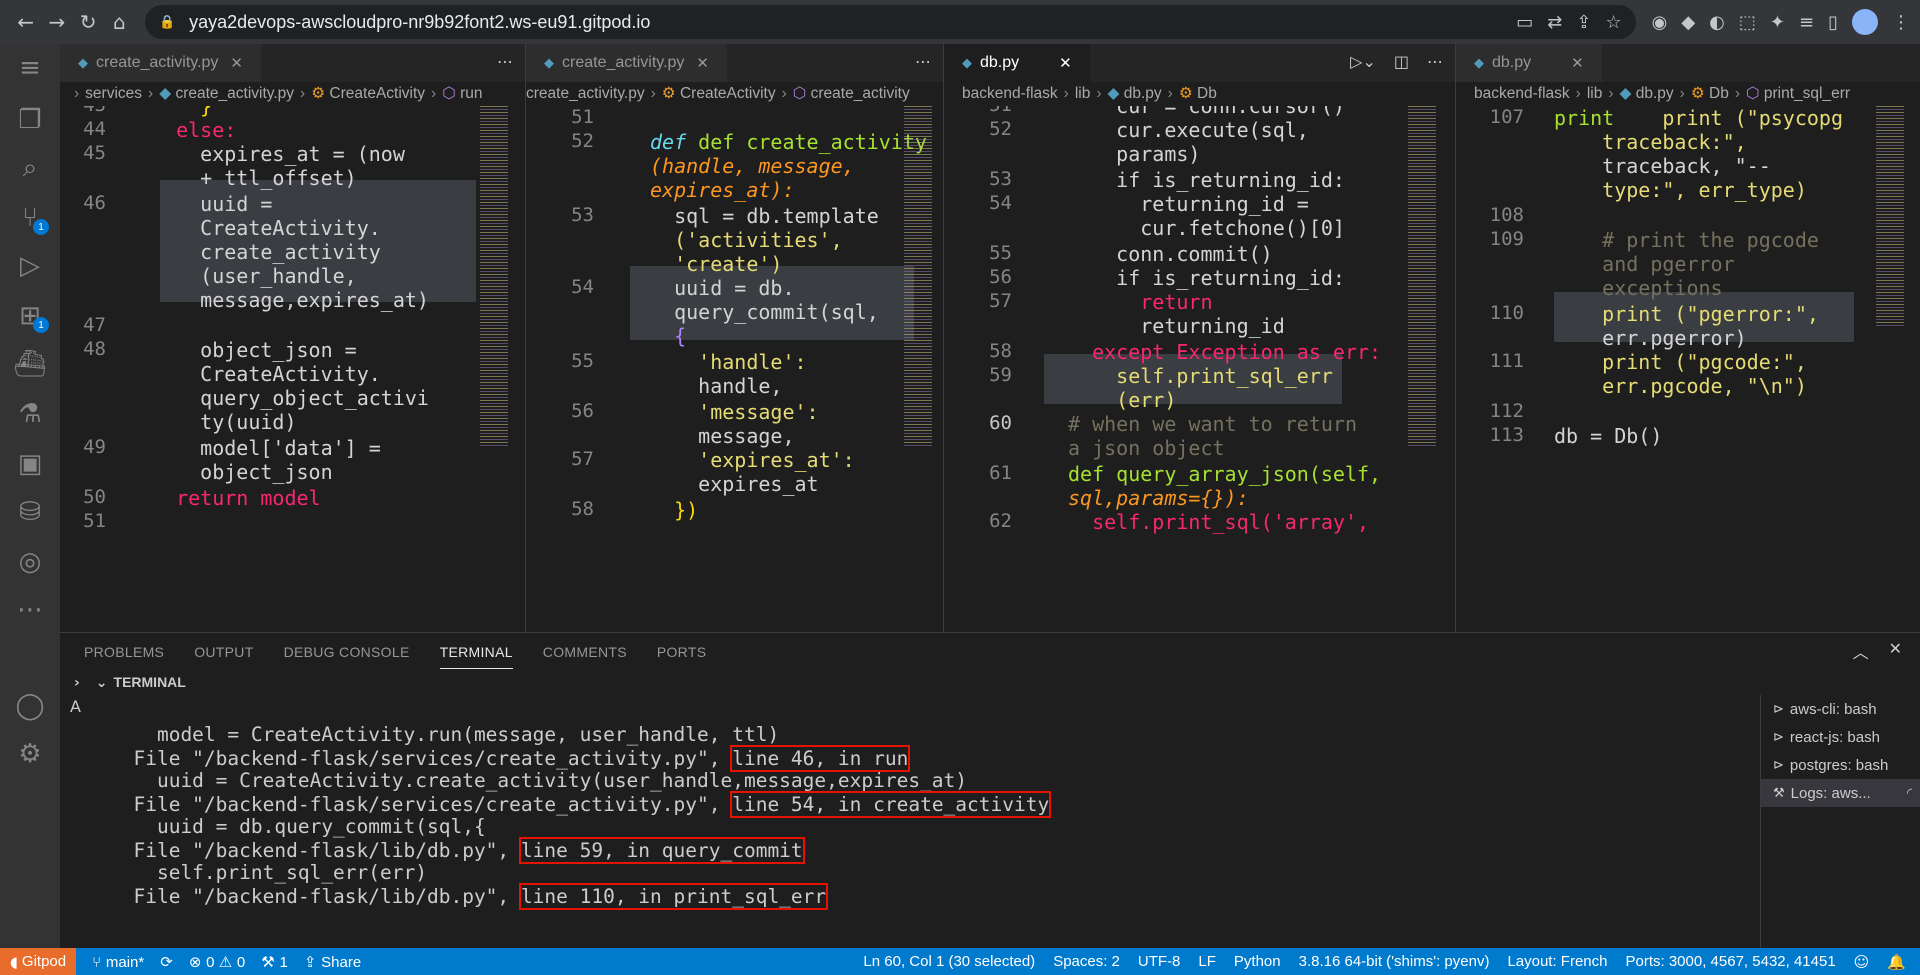 This screenshot has width=1920, height=975. What do you see at coordinates (1557, 962) in the screenshot?
I see `keyboard-layout: Layout: French` at bounding box center [1557, 962].